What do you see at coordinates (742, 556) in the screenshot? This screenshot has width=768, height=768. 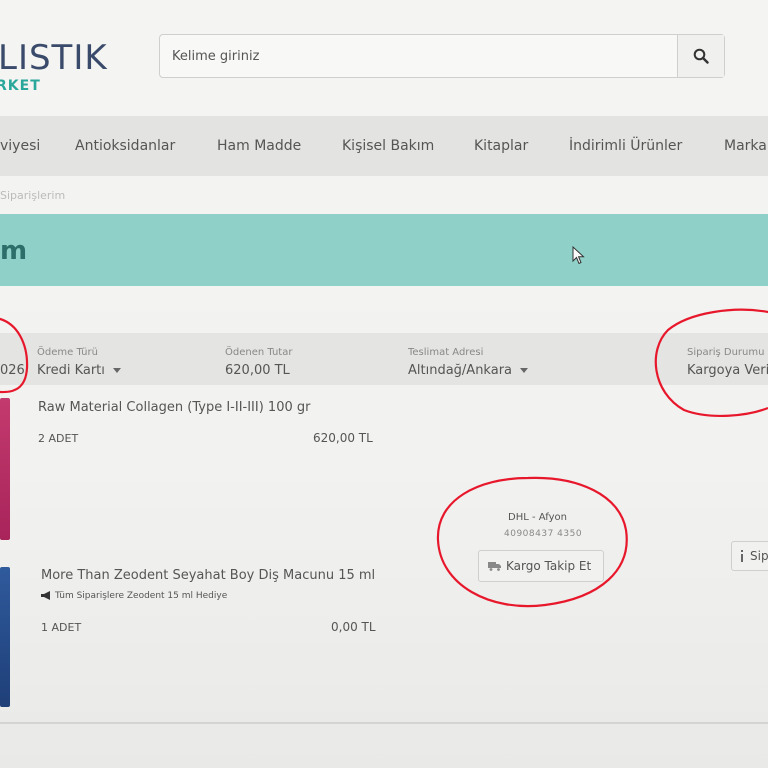 I see `info-icon` at bounding box center [742, 556].